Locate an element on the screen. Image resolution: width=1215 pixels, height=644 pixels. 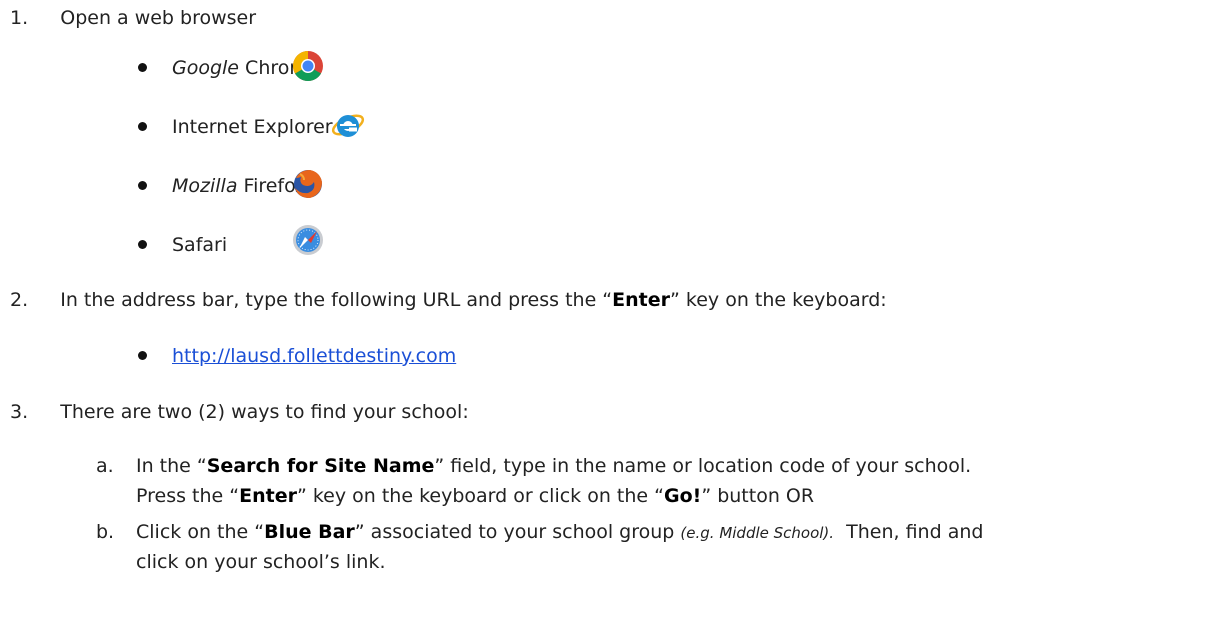
browser-name: Safari is located at coordinates (200, 245).